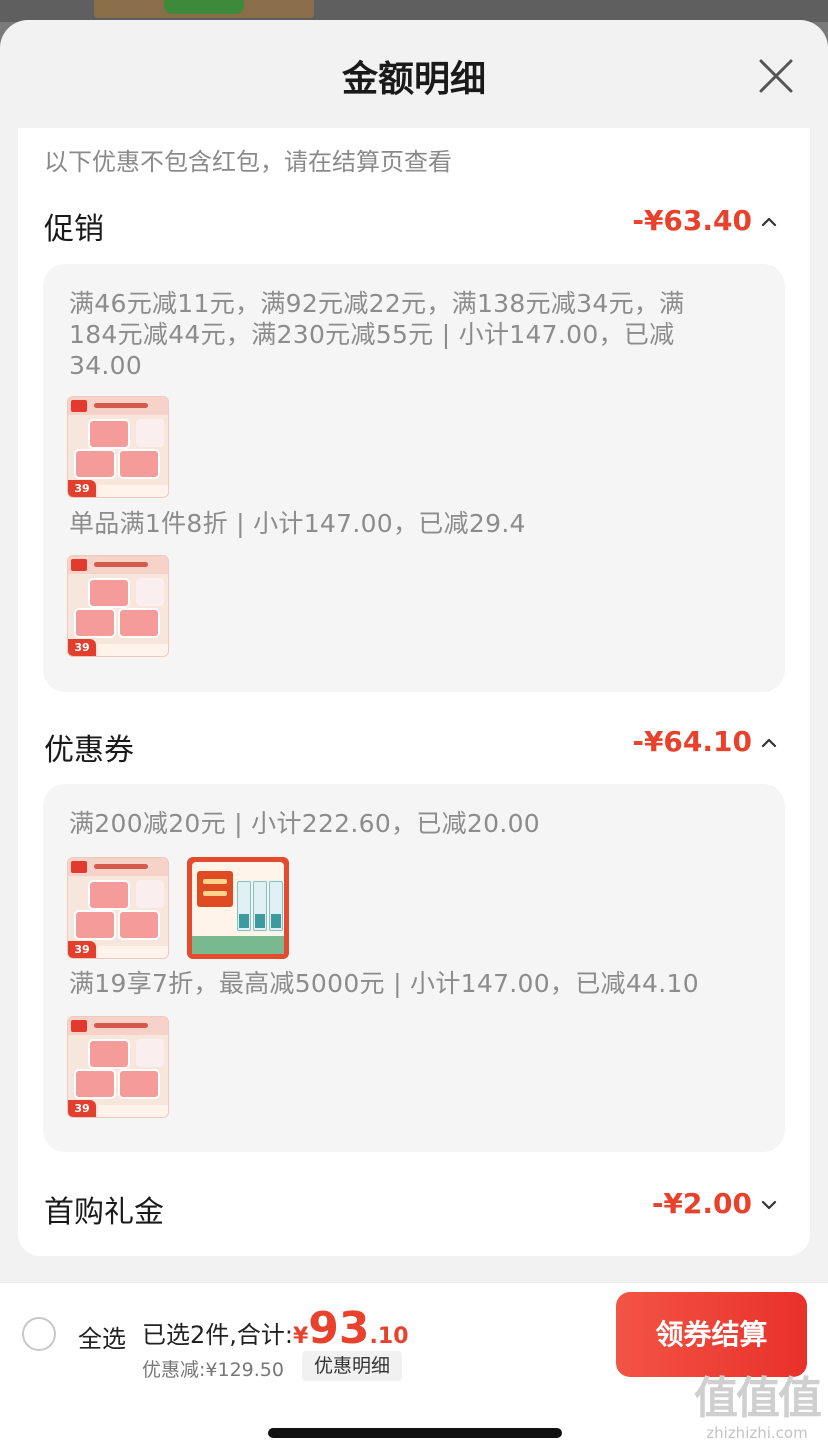 This screenshot has width=828, height=1456. I want to click on section-first-gift-label: 首购礼金, so click(104, 1212).